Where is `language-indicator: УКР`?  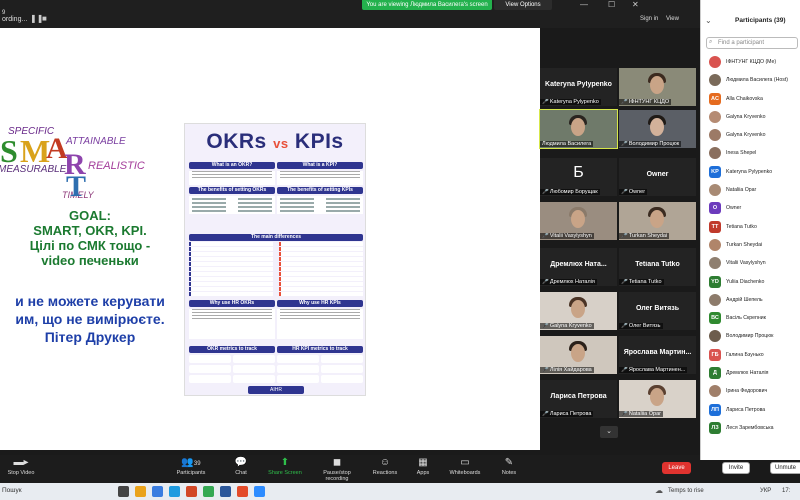
language-indicator: УКР is located at coordinates (765, 491).